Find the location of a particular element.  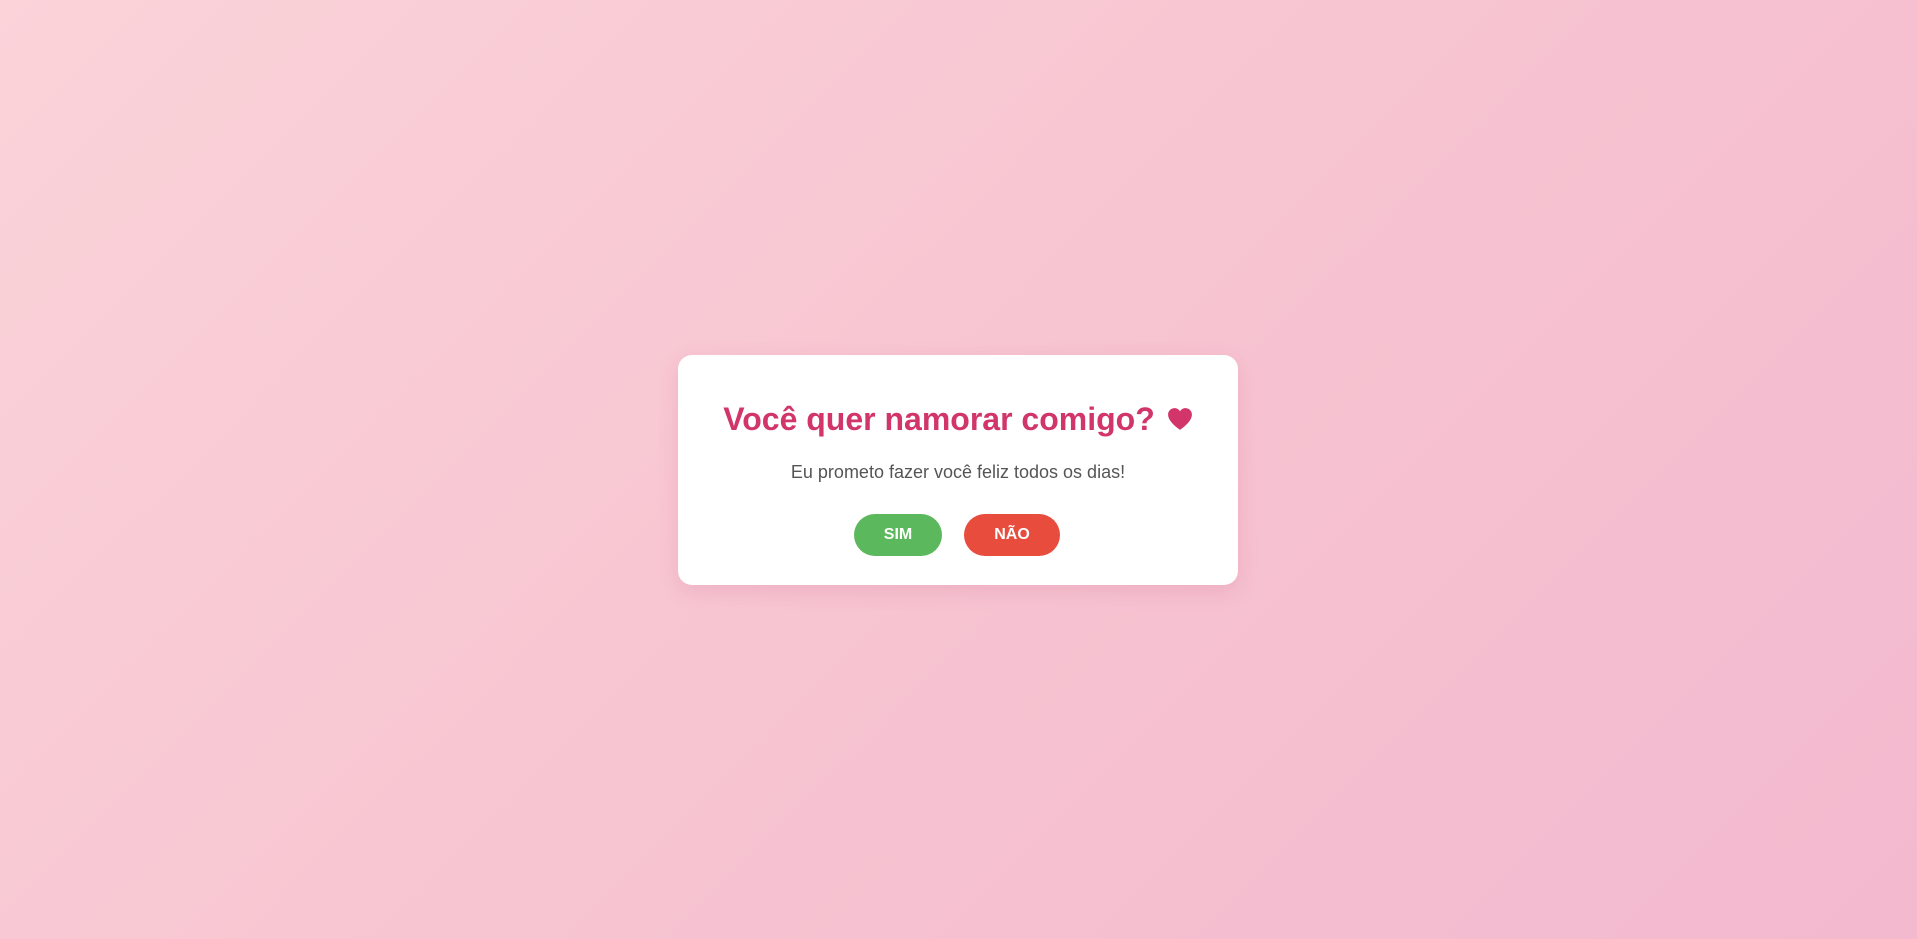

button-row: SIM NÃO is located at coordinates (958, 535).